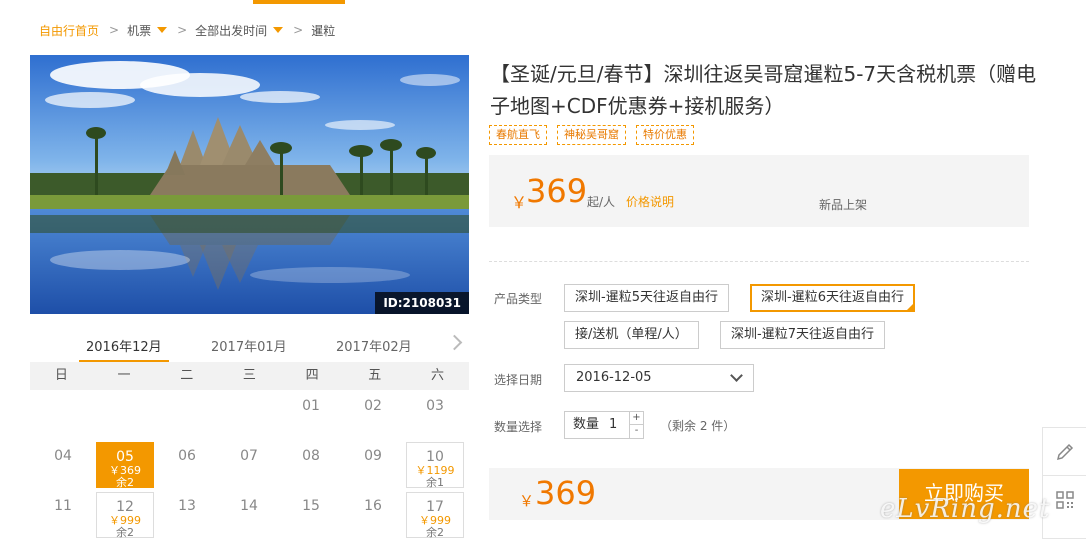  What do you see at coordinates (373, 456) in the screenshot?
I see `day-number: 09` at bounding box center [373, 456].